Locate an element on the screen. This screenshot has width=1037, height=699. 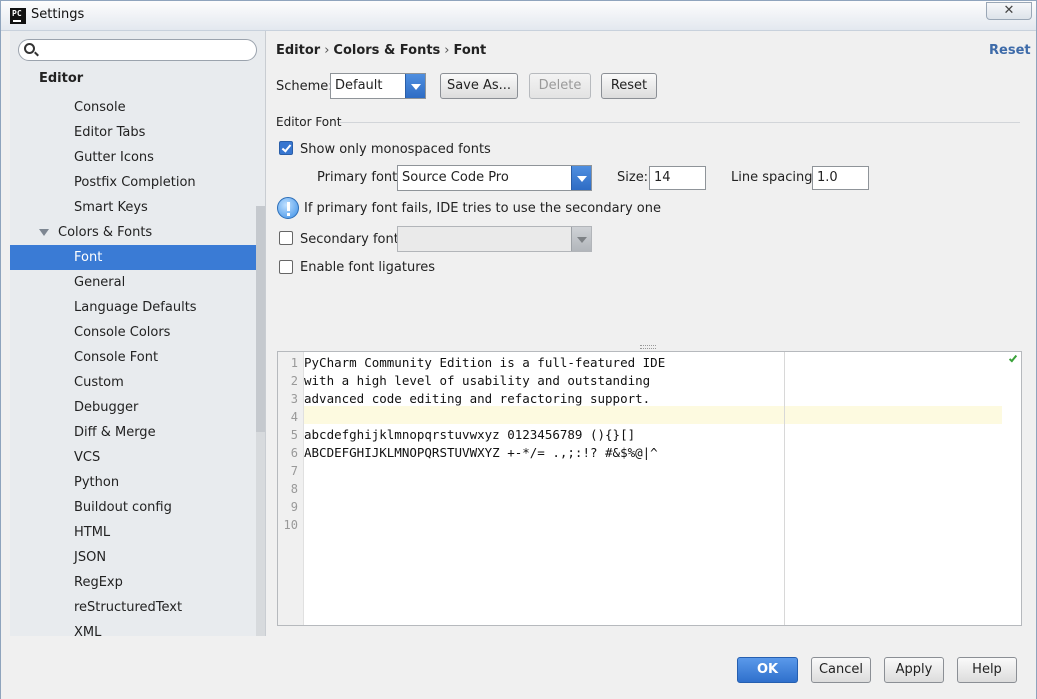
breadcrumb-colors-fonts: Colors & Fonts is located at coordinates (387, 50).